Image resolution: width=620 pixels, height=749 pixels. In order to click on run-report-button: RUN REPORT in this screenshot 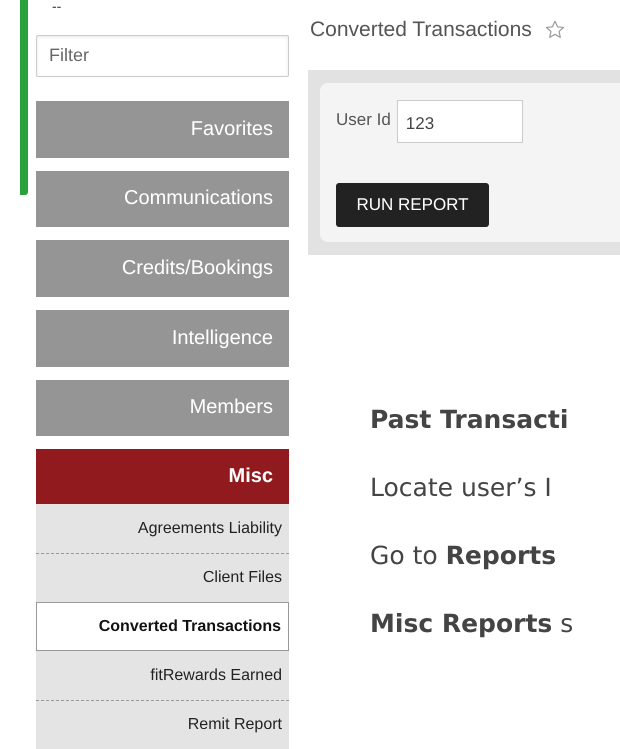, I will do `click(412, 205)`.